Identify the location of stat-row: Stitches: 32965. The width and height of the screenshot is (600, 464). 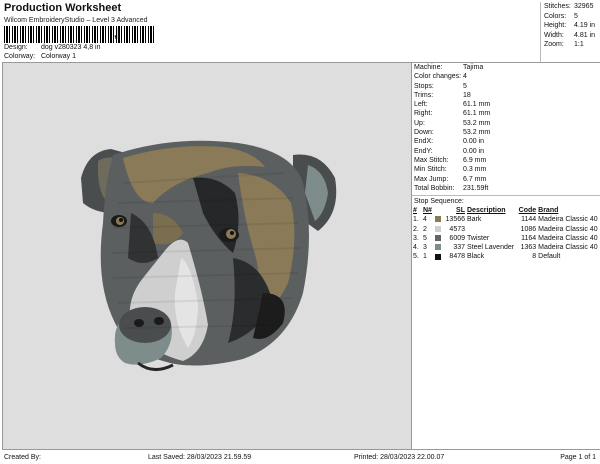
(570, 7).